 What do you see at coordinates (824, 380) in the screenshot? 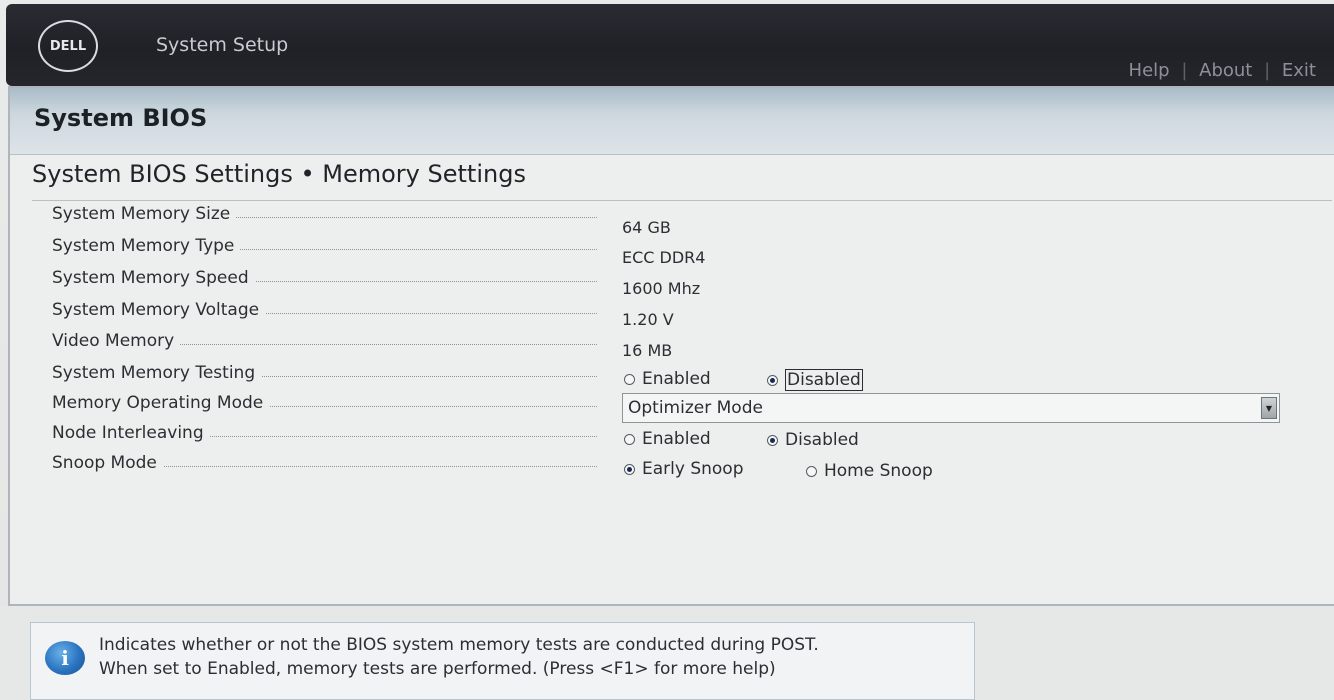
I see `radio-label-focused: Disabled` at bounding box center [824, 380].